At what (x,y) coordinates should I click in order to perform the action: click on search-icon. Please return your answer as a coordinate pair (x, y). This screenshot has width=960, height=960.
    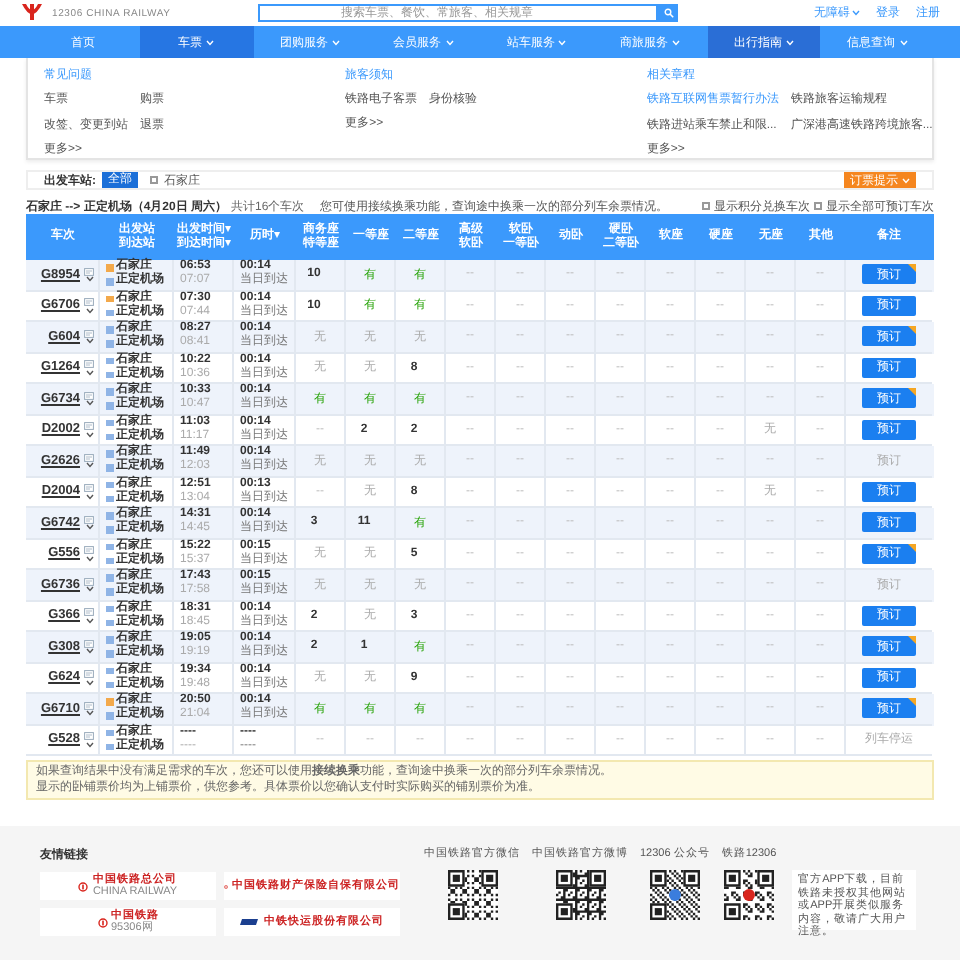
    Looking at the image, I should click on (668, 13).